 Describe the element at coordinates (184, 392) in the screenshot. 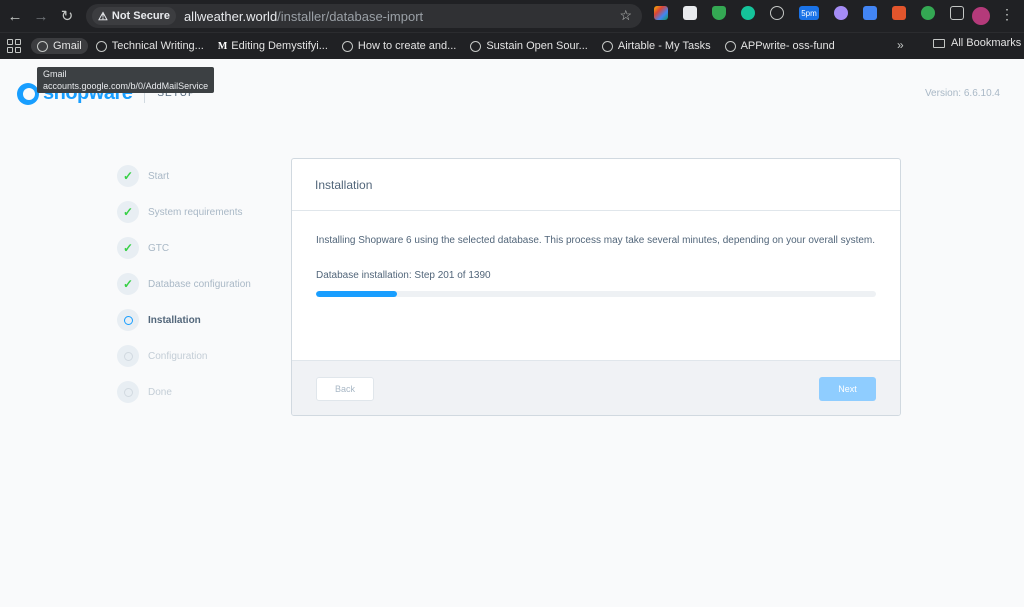

I see `step-done: Done` at that location.